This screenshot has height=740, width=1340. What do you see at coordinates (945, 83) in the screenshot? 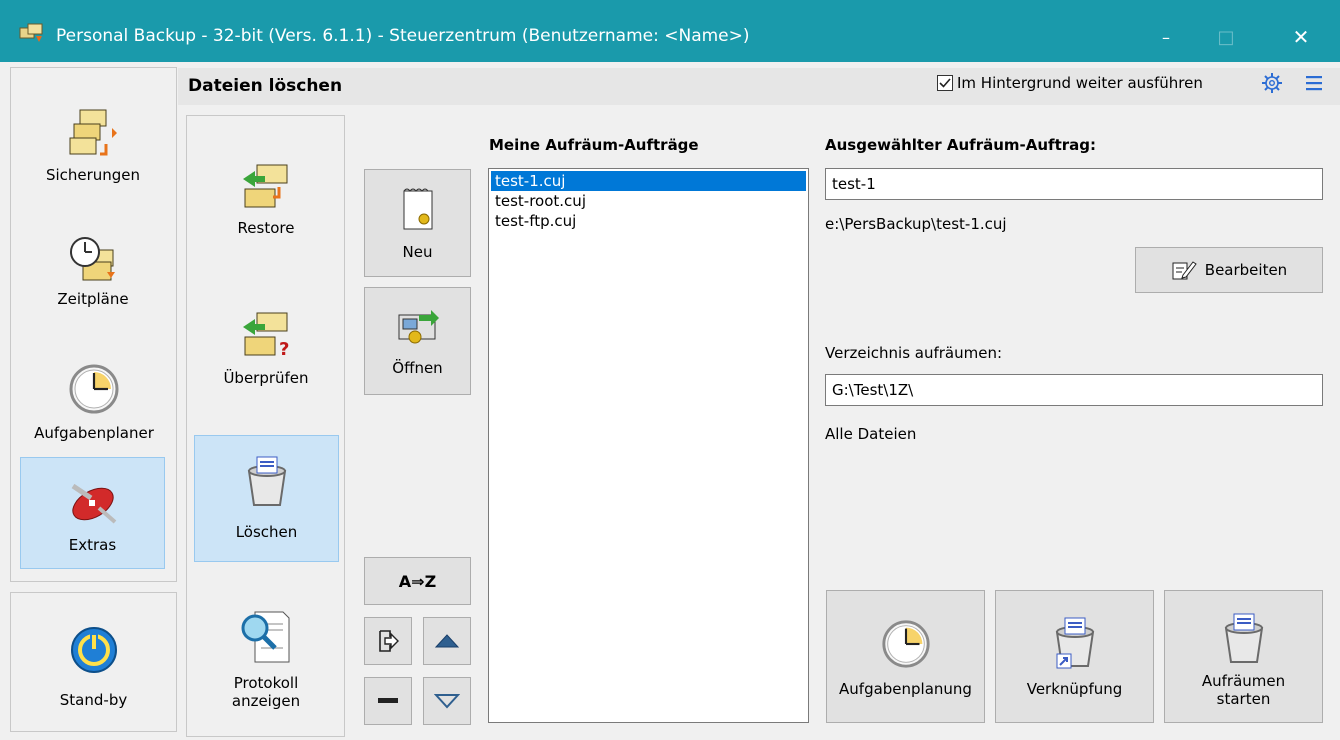
I see `checkbox-checked-icon` at bounding box center [945, 83].